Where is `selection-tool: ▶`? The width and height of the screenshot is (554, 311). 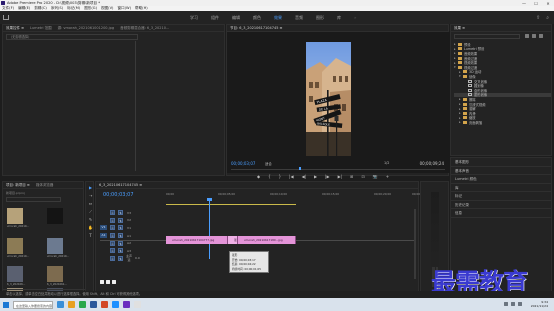 selection-tool: ▶ is located at coordinates (90, 187).